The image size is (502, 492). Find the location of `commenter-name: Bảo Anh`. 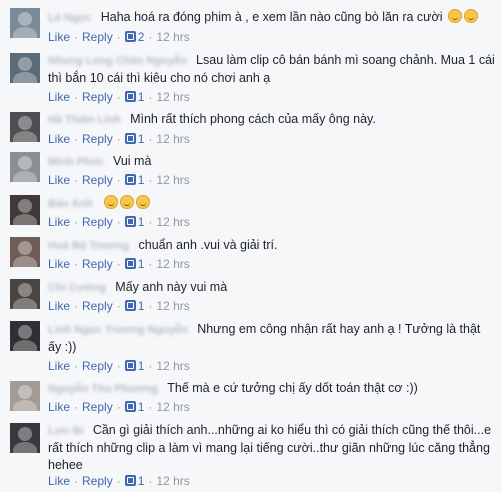

commenter-name: Bảo Anh is located at coordinates (70, 204).